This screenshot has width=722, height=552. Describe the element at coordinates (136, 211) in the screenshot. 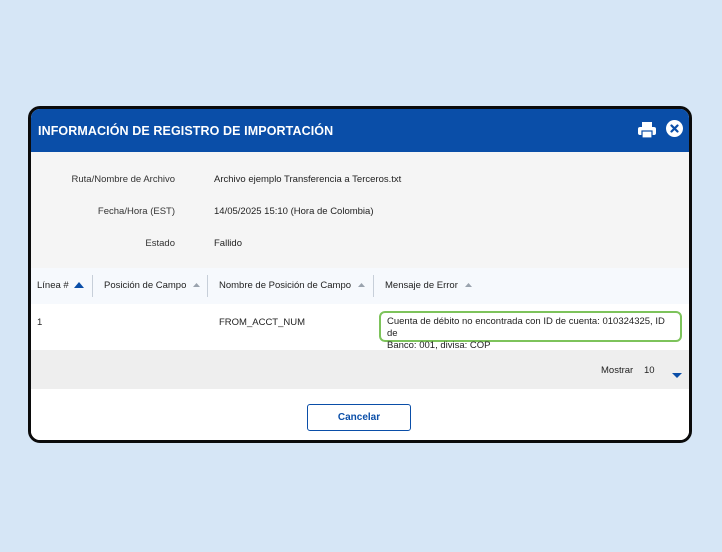

I see `datetime-label: Fecha/Hora (EST)` at that location.